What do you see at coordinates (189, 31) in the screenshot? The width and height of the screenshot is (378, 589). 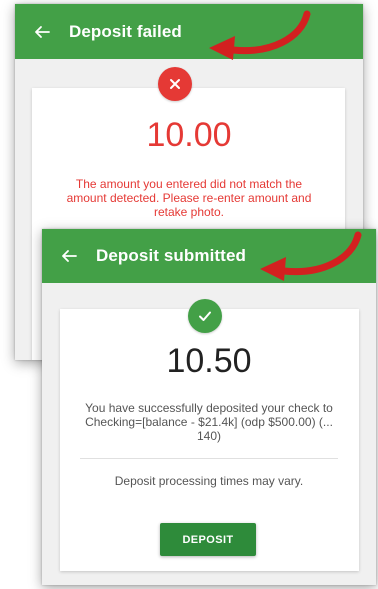 I see `app-bar: Deposit failed` at bounding box center [189, 31].